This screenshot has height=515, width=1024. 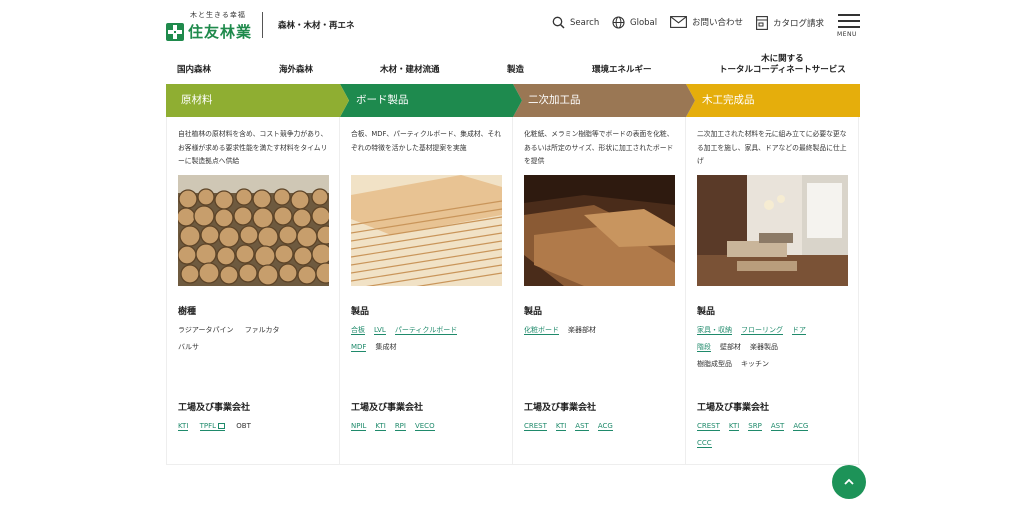 I want to click on globe-icon, so click(x=618, y=22).